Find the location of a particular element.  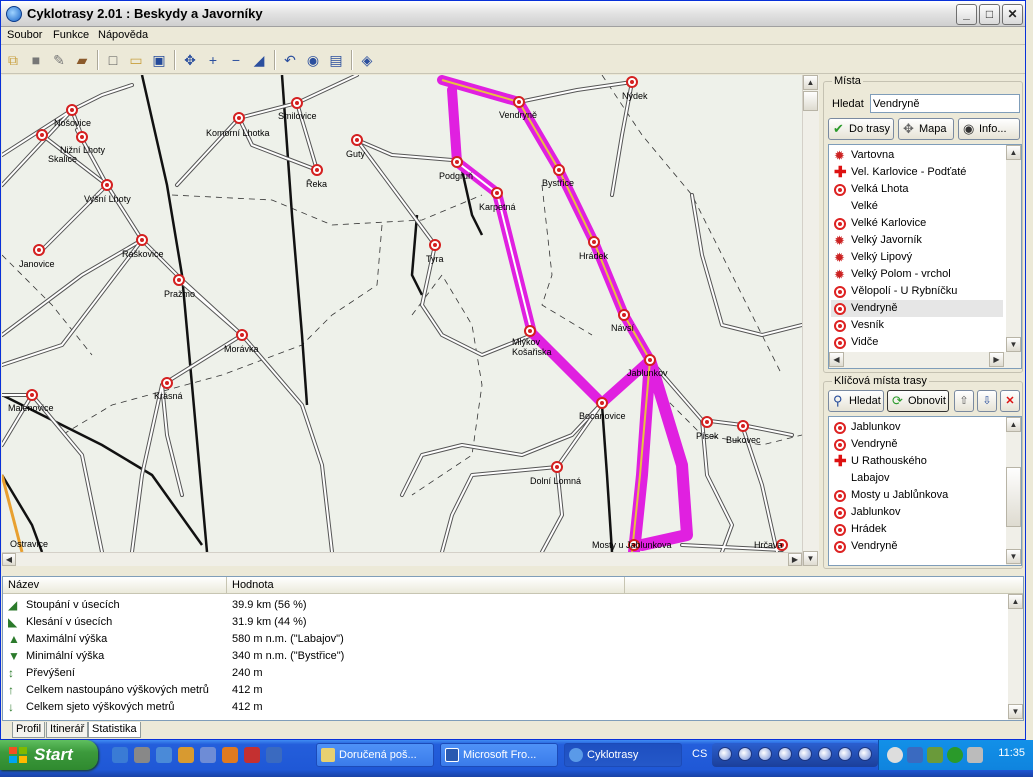

open-folder-icon: ▭ is located at coordinates (136, 60).